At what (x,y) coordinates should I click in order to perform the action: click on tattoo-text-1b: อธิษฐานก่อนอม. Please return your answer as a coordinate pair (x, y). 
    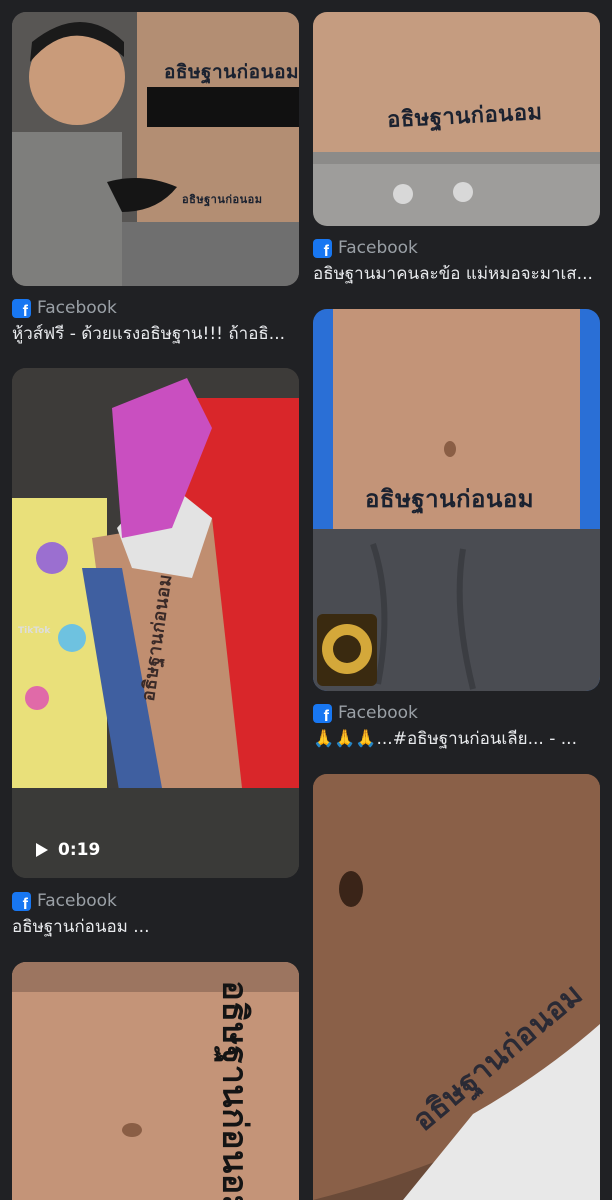
    Looking at the image, I should click on (222, 199).